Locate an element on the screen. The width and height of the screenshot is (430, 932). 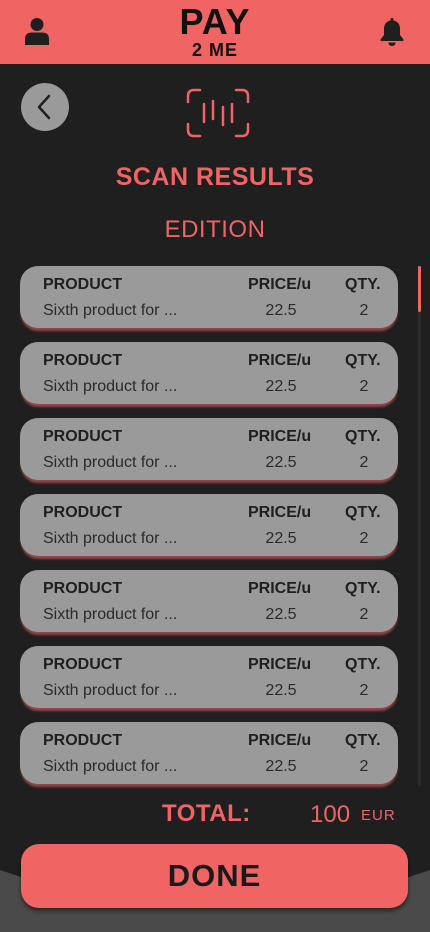
app-header: PAY 2 ME is located at coordinates (215, 32).